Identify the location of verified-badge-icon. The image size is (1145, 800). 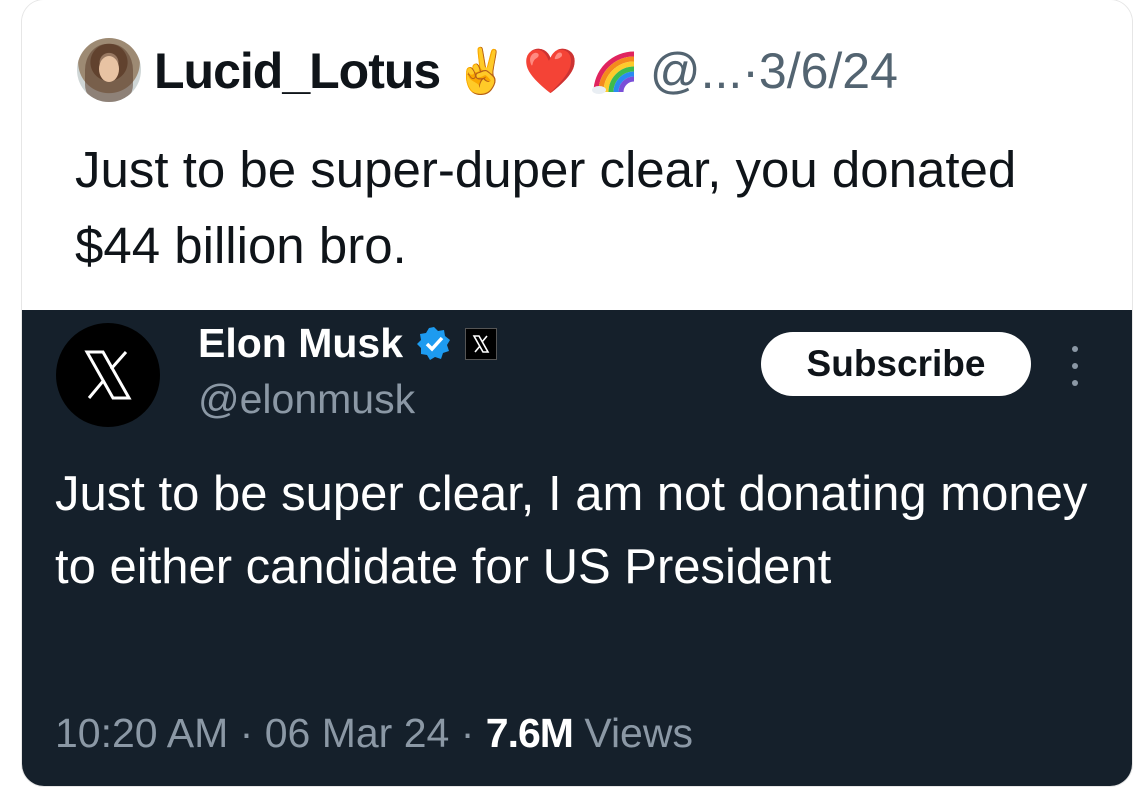
(434, 343).